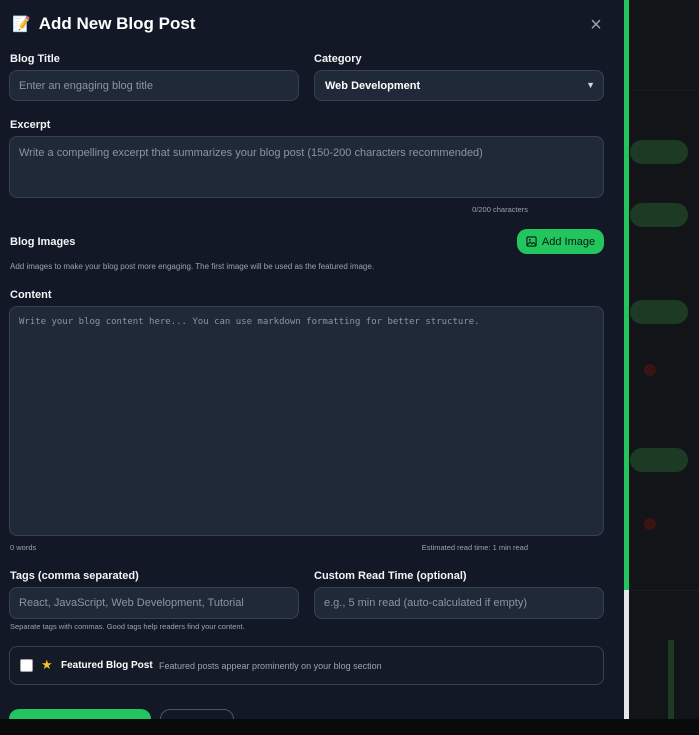 The height and width of the screenshot is (735, 699). I want to click on close-button: ×, so click(596, 25).